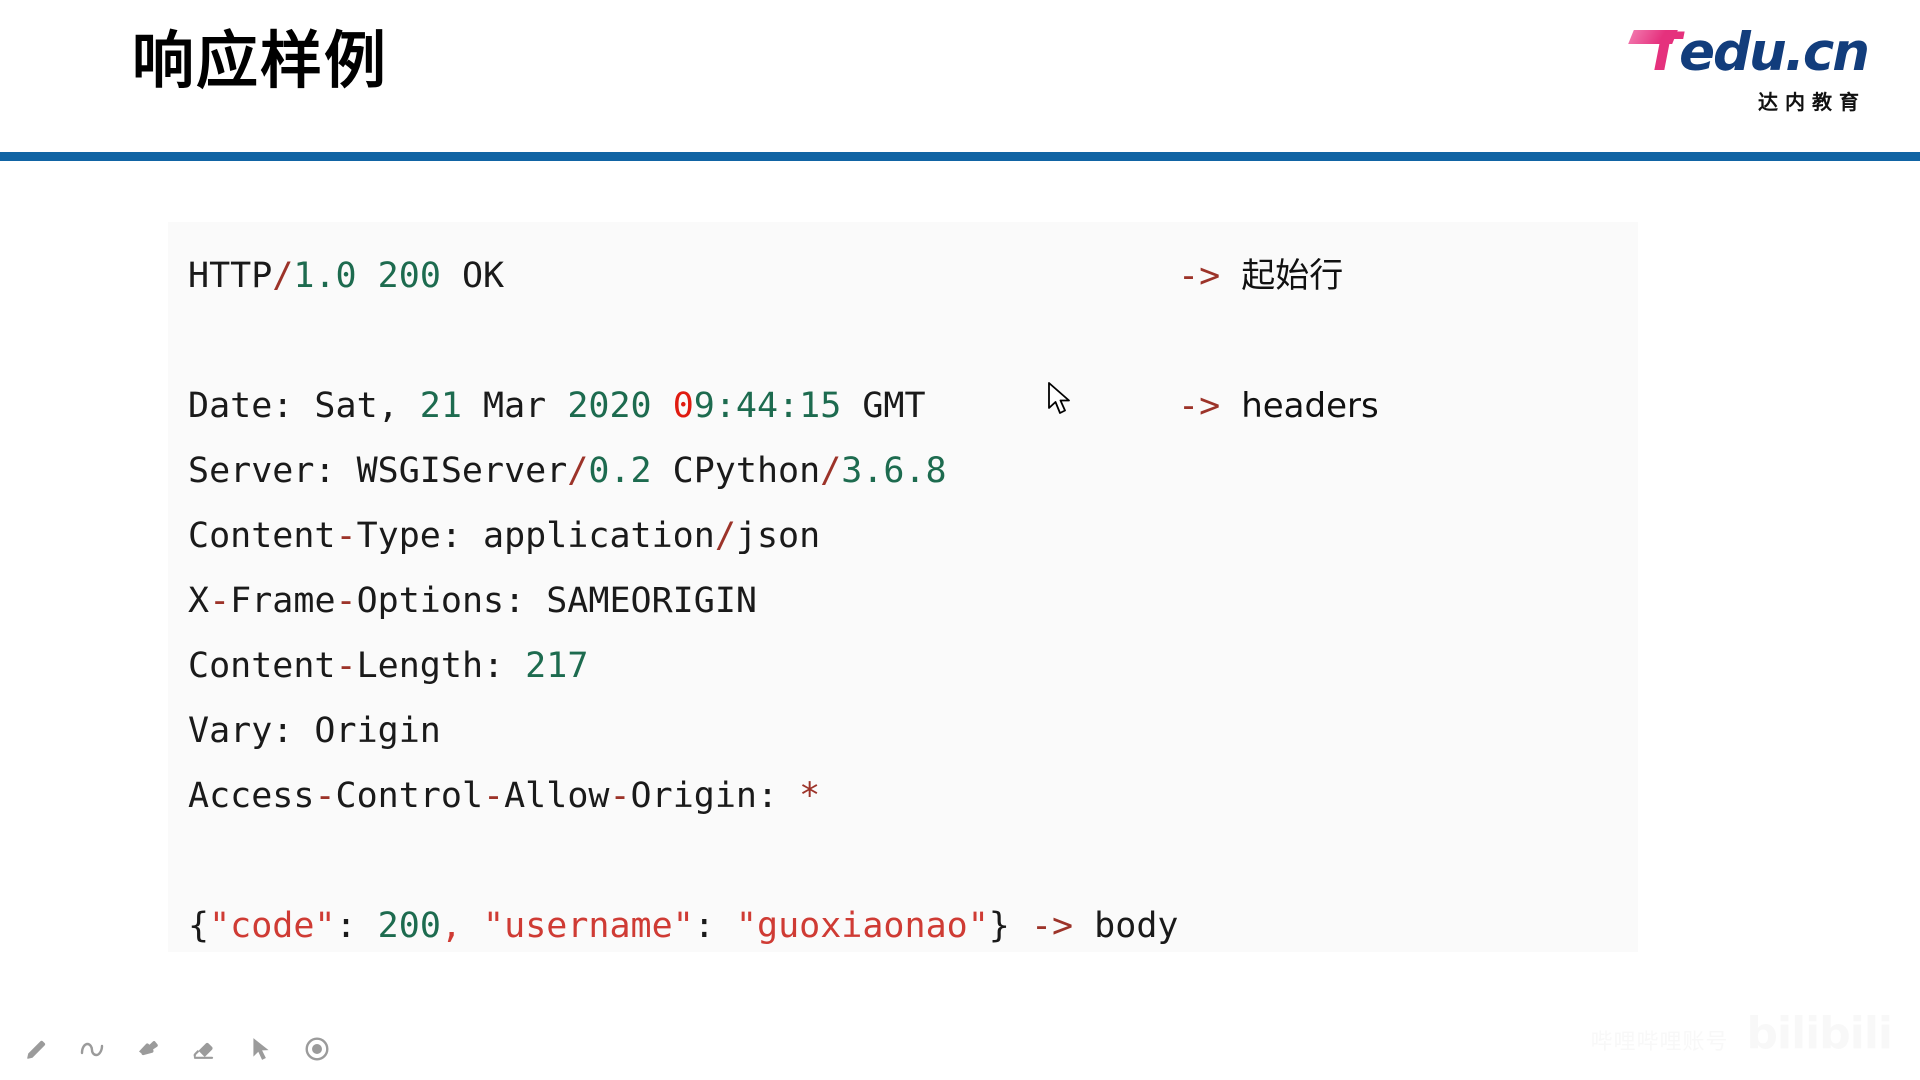  Describe the element at coordinates (556, 601) in the screenshot. I see `code-token: Options: SAMEORIGIN` at that location.